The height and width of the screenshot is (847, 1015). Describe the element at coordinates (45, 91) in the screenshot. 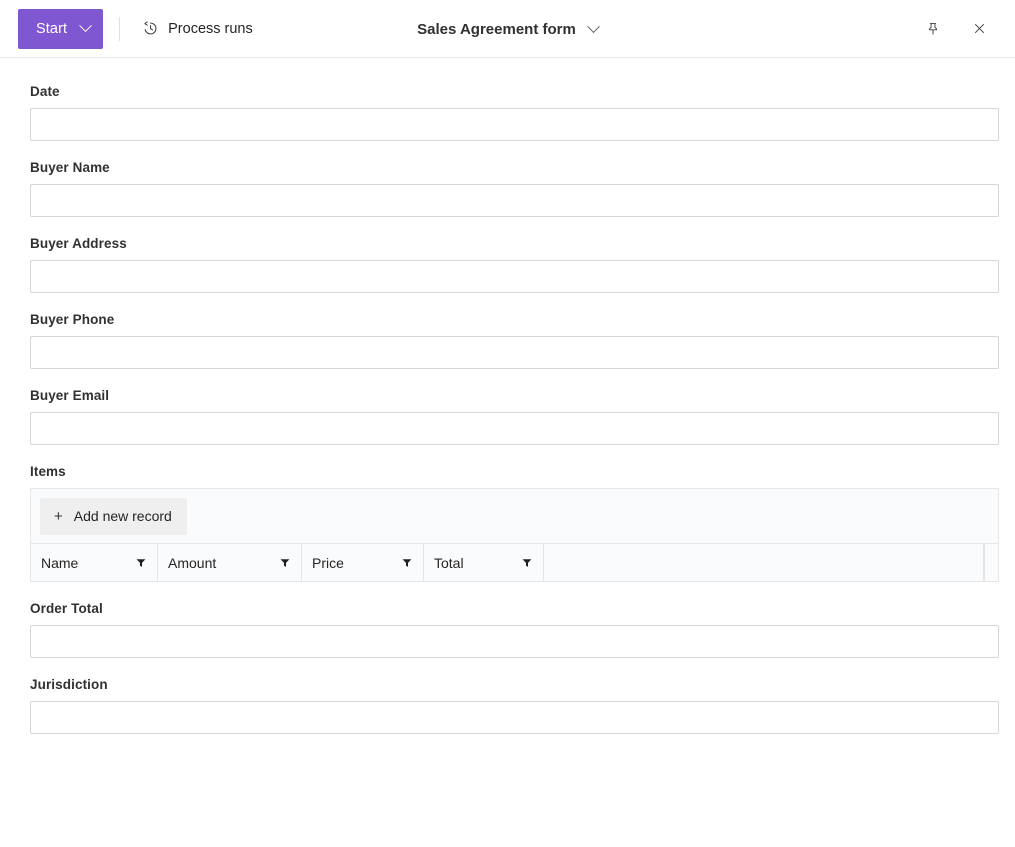

I see `field-label-date: Date` at that location.